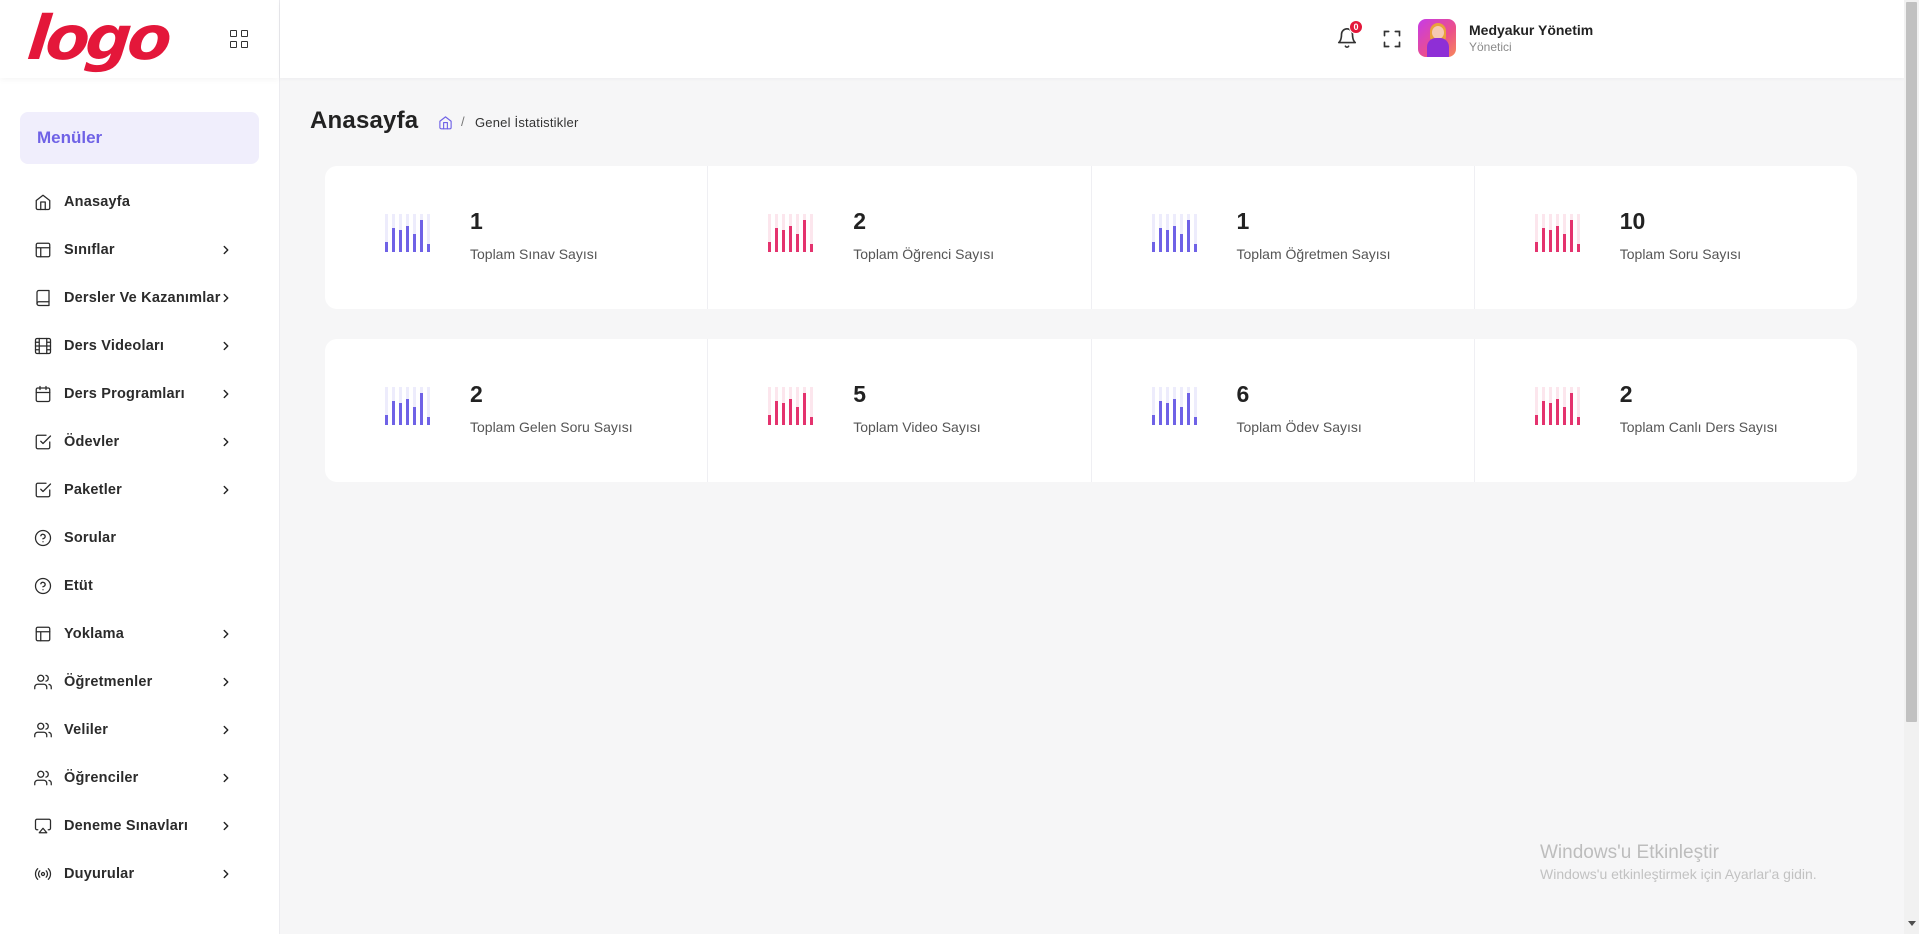 The width and height of the screenshot is (1919, 934). What do you see at coordinates (517, 237) in the screenshot?
I see `stat-card: 1 Toplam Sınav Sayısı` at bounding box center [517, 237].